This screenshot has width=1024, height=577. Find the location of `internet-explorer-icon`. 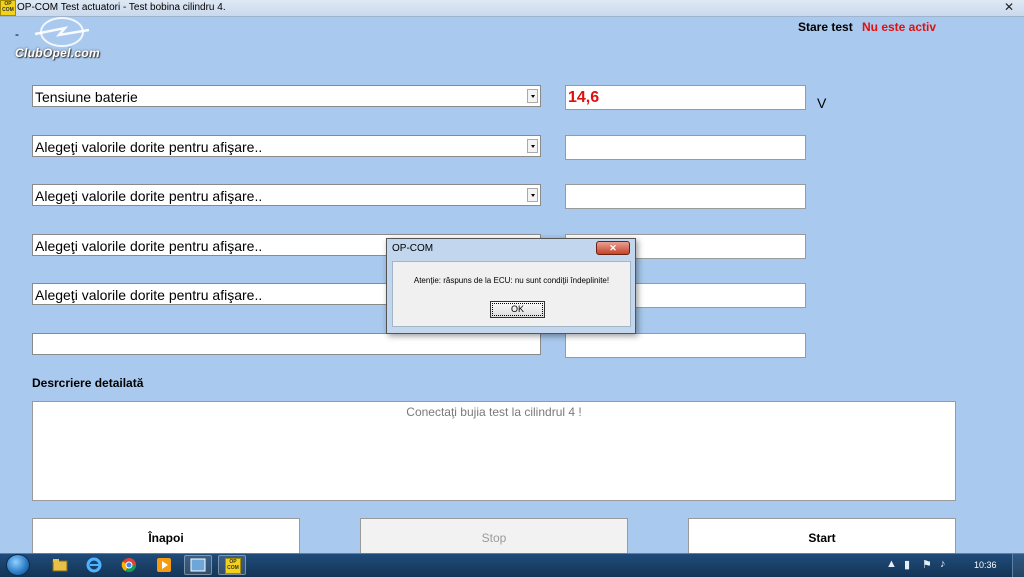

internet-explorer-icon is located at coordinates (94, 565).